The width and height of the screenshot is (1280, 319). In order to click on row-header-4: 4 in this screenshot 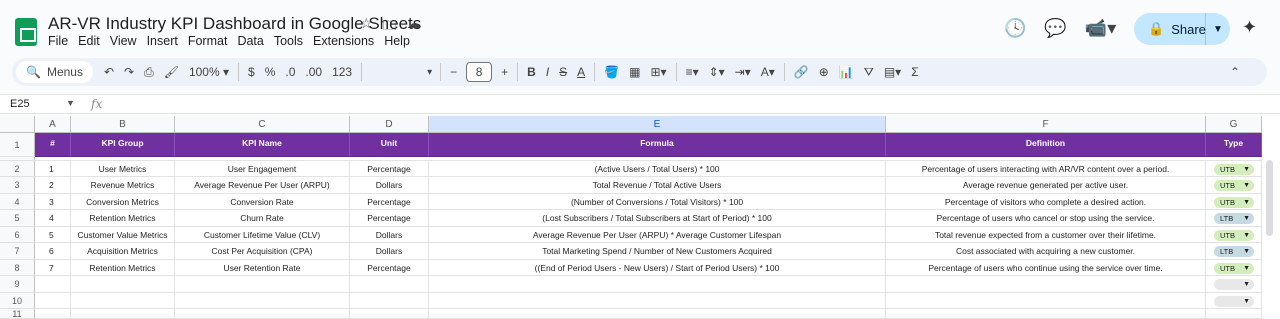, I will do `click(17, 202)`.